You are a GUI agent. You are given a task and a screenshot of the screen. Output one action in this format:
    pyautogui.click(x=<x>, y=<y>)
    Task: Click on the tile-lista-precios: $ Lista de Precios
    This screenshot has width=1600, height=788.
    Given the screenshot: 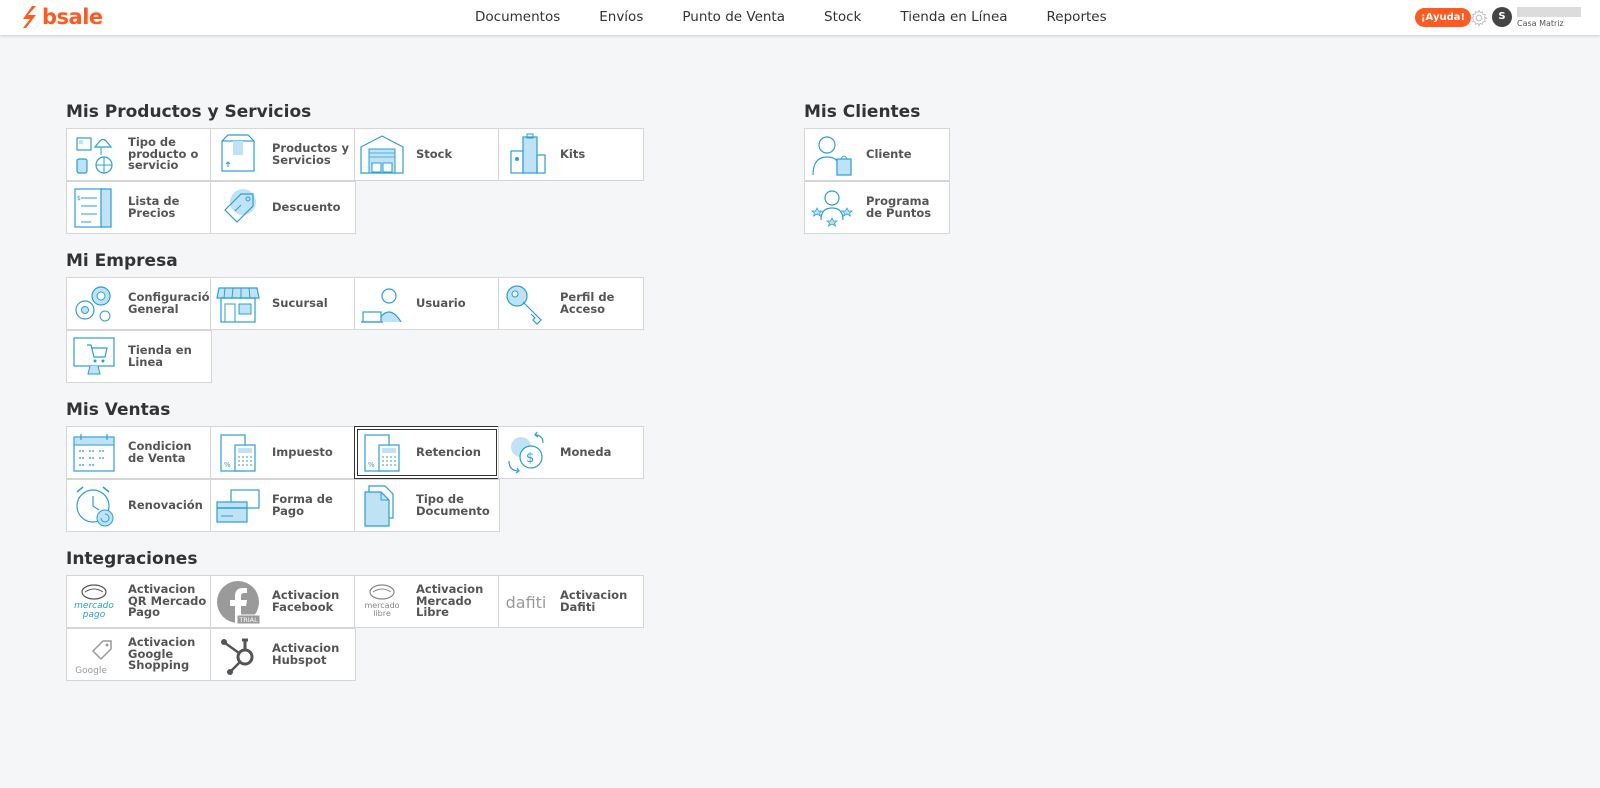 What is the action you would take?
    pyautogui.click(x=139, y=207)
    